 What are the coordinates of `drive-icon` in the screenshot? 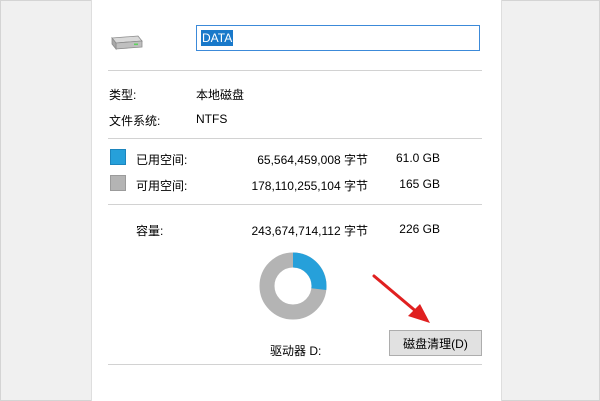 It's located at (127, 43).